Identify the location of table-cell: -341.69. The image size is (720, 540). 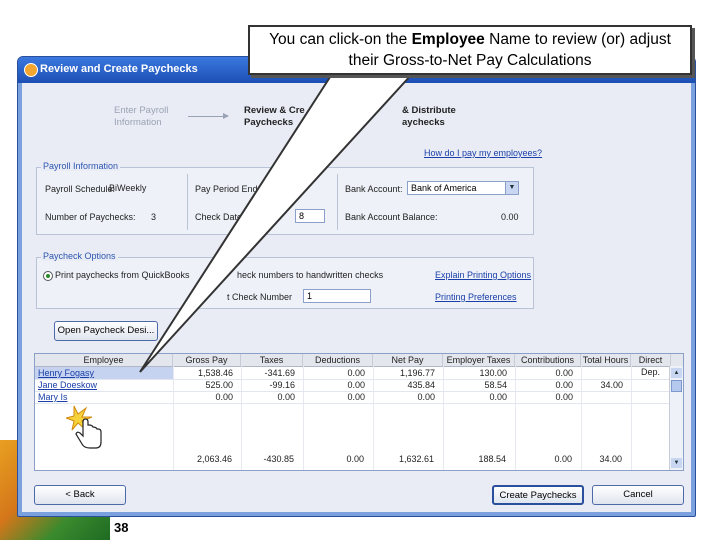
(279, 373).